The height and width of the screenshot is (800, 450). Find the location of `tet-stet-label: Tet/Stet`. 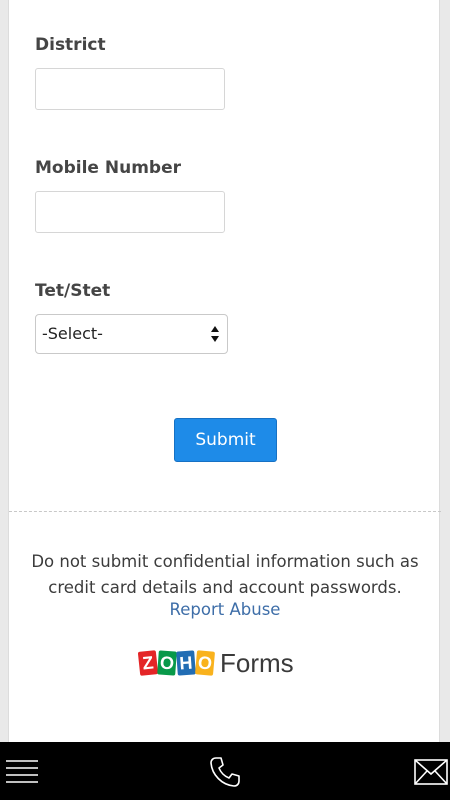

tet-stet-label: Tet/Stet is located at coordinates (73, 291).